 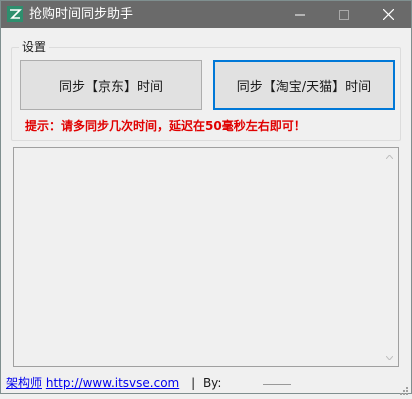 I want to click on scroll-down-arrow-icon, so click(x=389, y=357).